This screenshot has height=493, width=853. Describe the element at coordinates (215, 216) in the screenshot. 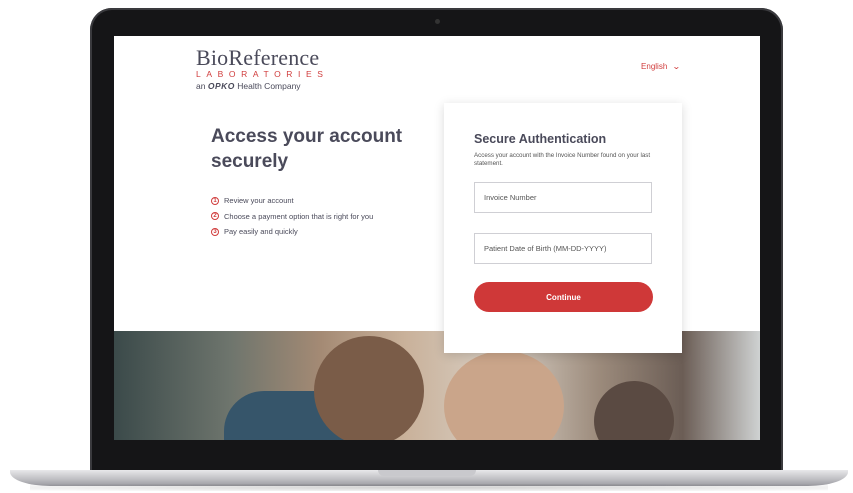

I see `step-number-icon: 2` at that location.